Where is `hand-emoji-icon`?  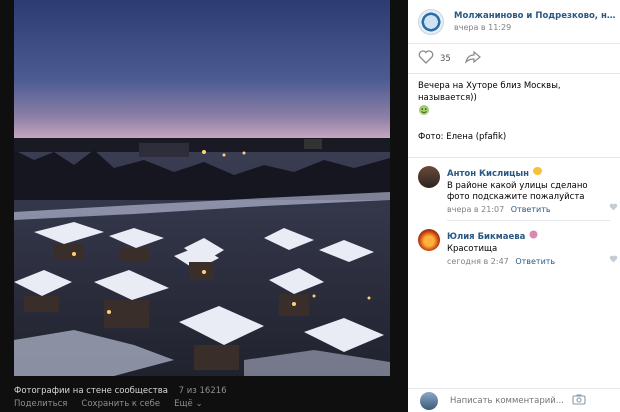
hand-emoji-icon is located at coordinates (537, 173).